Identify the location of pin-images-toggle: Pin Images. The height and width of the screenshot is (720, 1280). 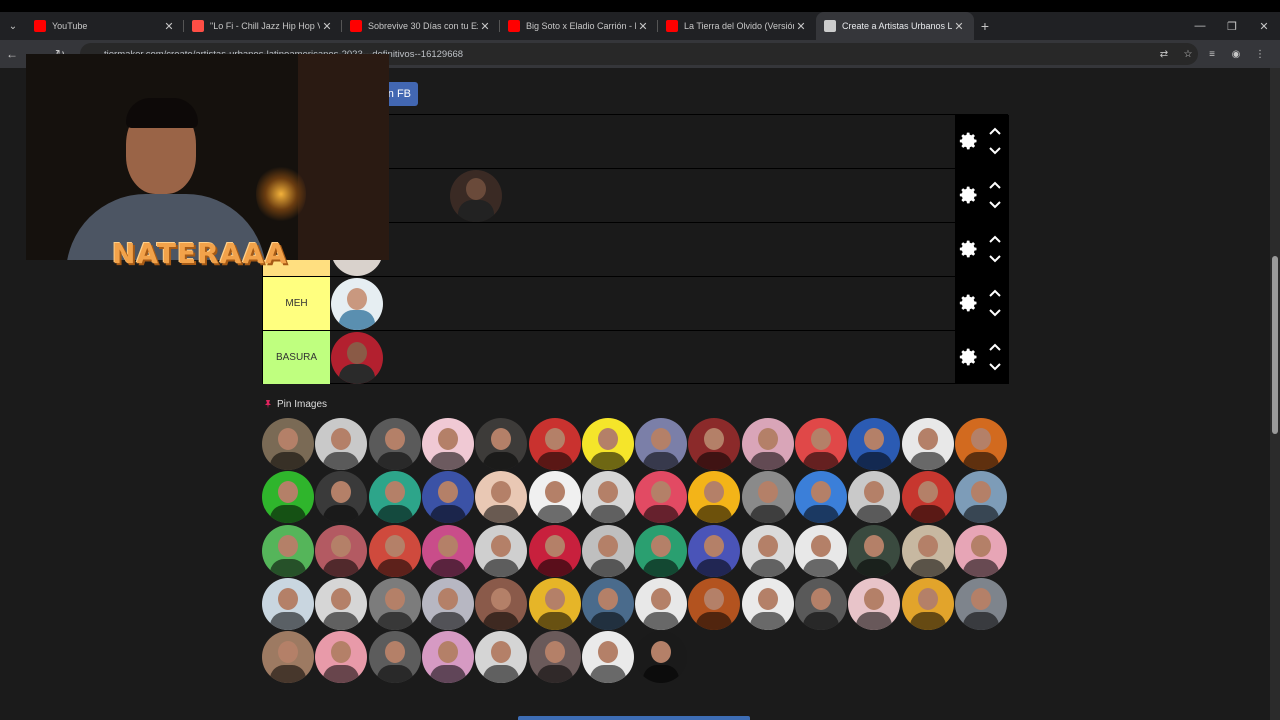
(295, 404).